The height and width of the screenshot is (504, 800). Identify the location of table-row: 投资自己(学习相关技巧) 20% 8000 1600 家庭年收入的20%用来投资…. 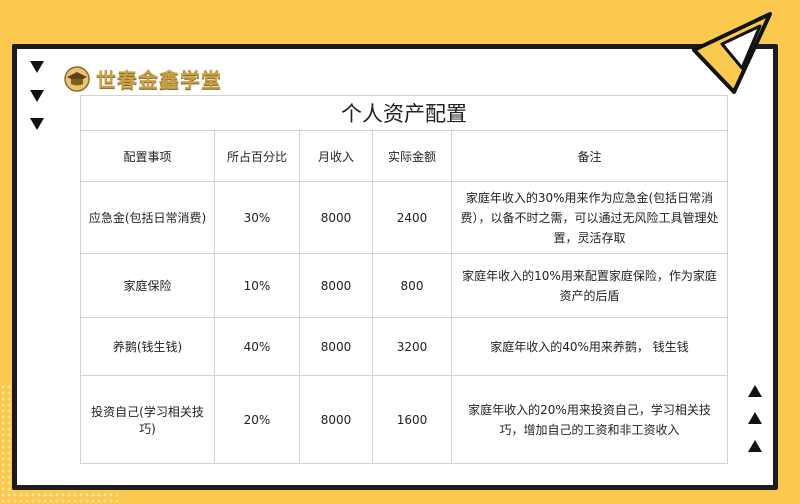
(404, 419).